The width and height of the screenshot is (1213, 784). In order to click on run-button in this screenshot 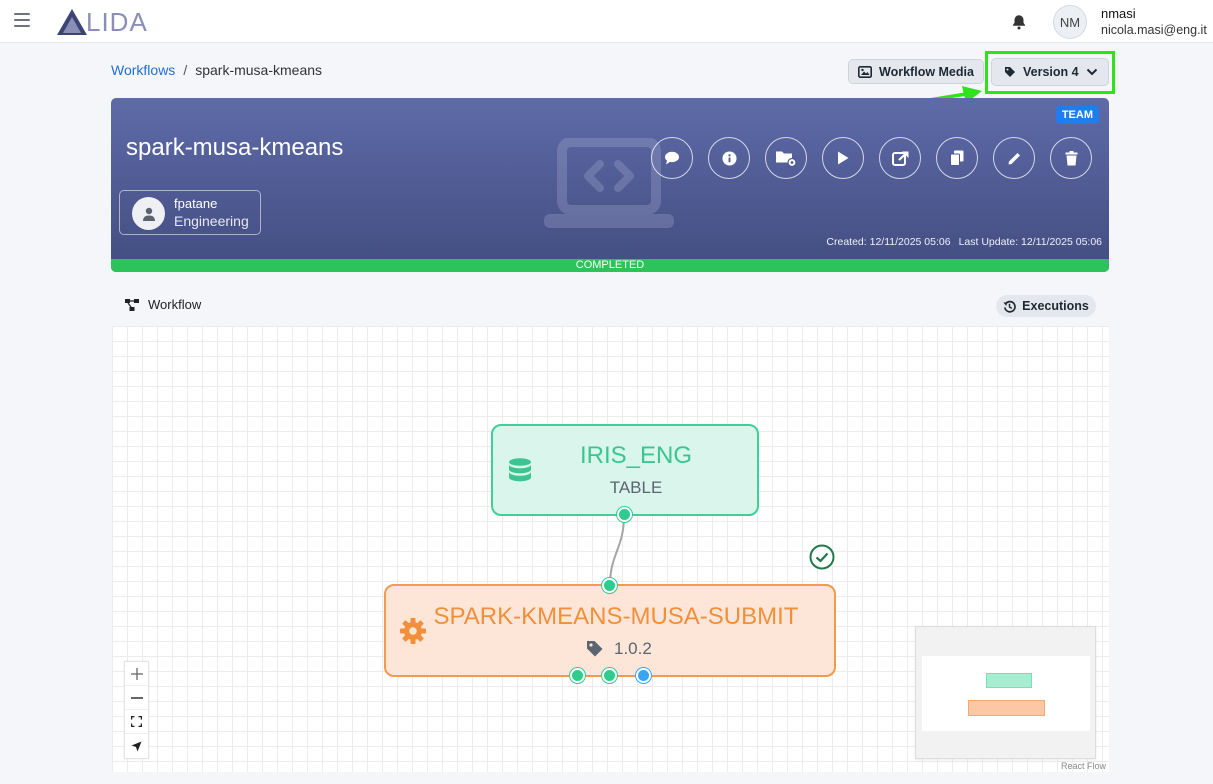, I will do `click(843, 158)`.